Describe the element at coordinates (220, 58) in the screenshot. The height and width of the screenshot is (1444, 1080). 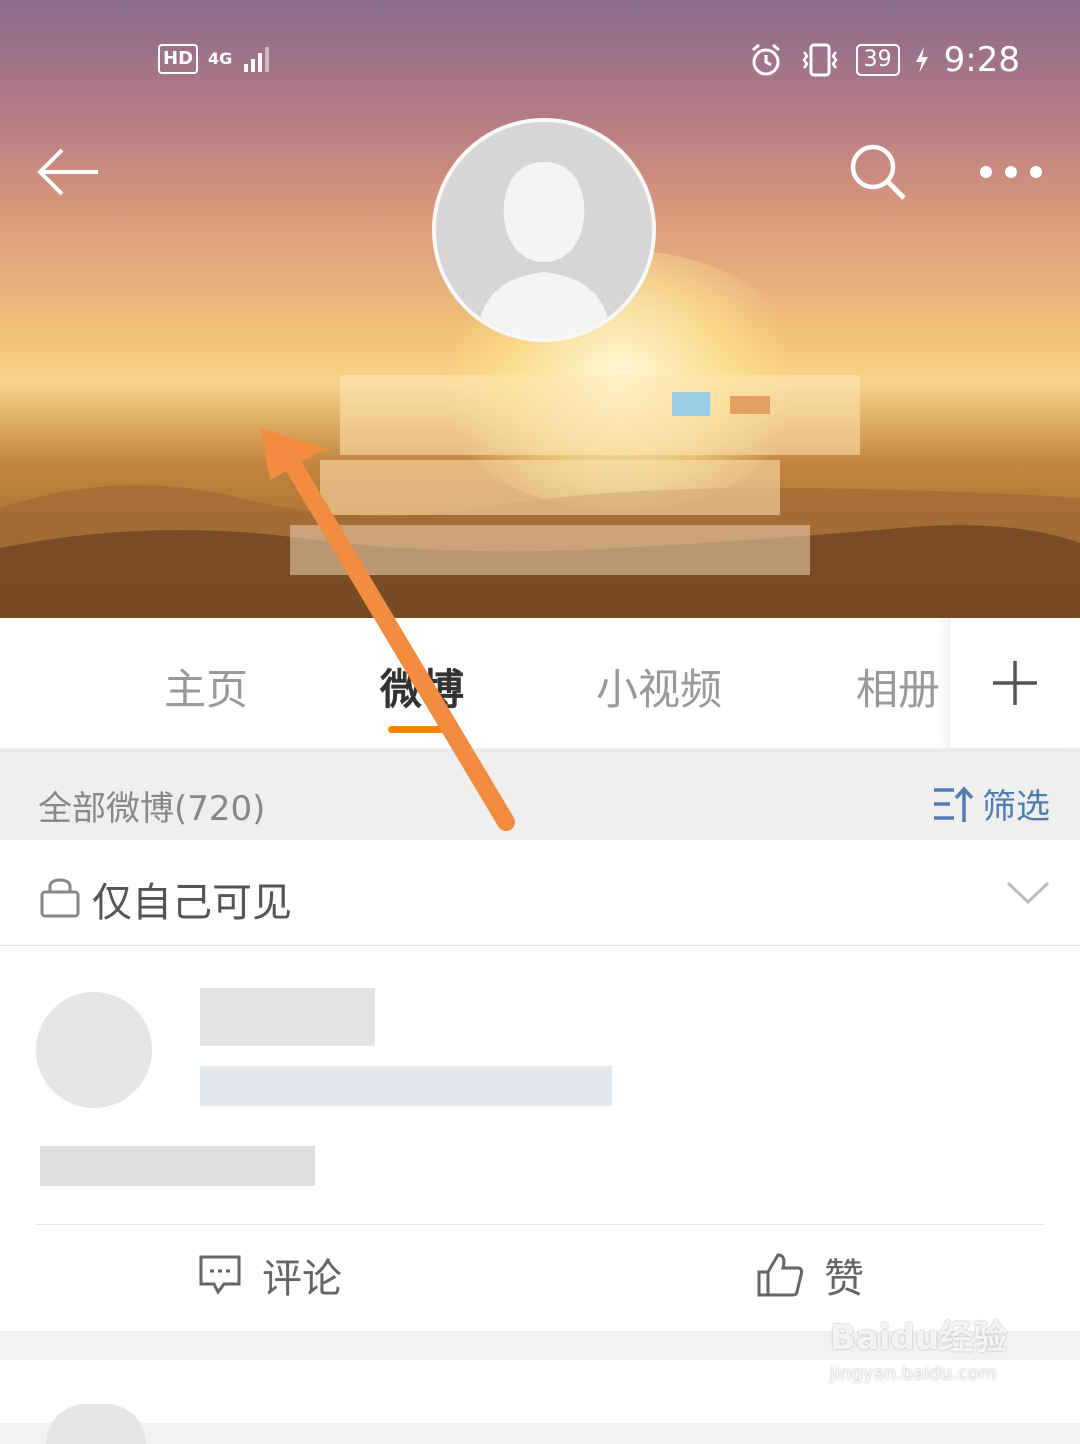
I see `network-indicator: 4G` at that location.